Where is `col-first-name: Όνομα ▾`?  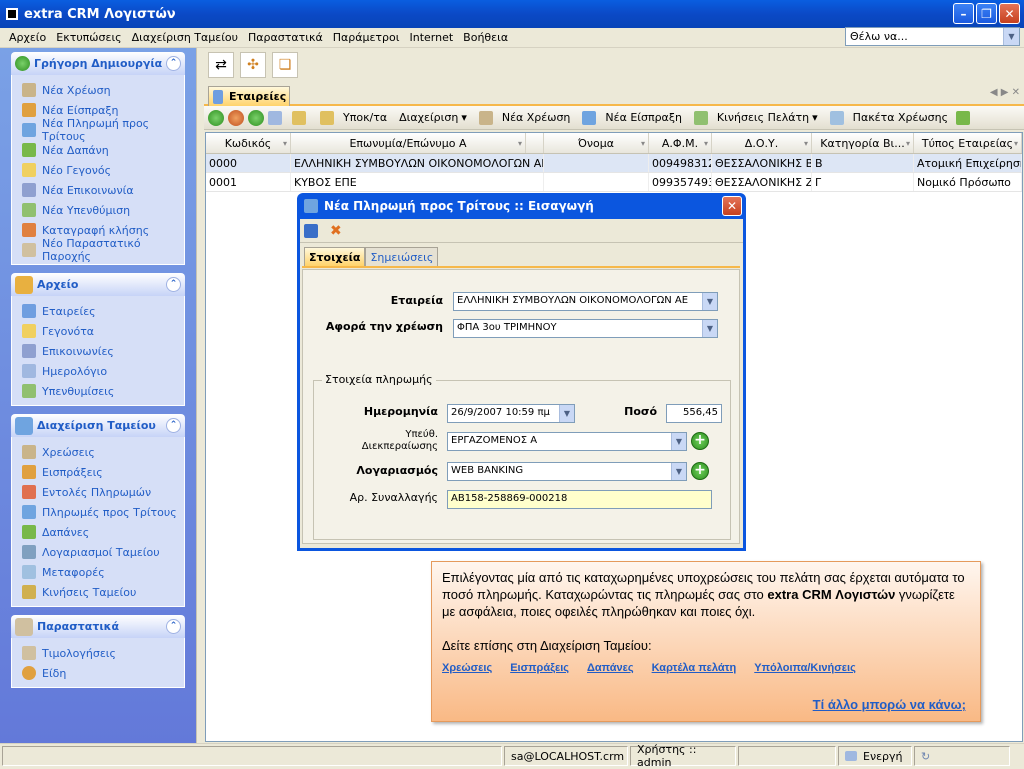 col-first-name: Όνομα ▾ is located at coordinates (596, 143).